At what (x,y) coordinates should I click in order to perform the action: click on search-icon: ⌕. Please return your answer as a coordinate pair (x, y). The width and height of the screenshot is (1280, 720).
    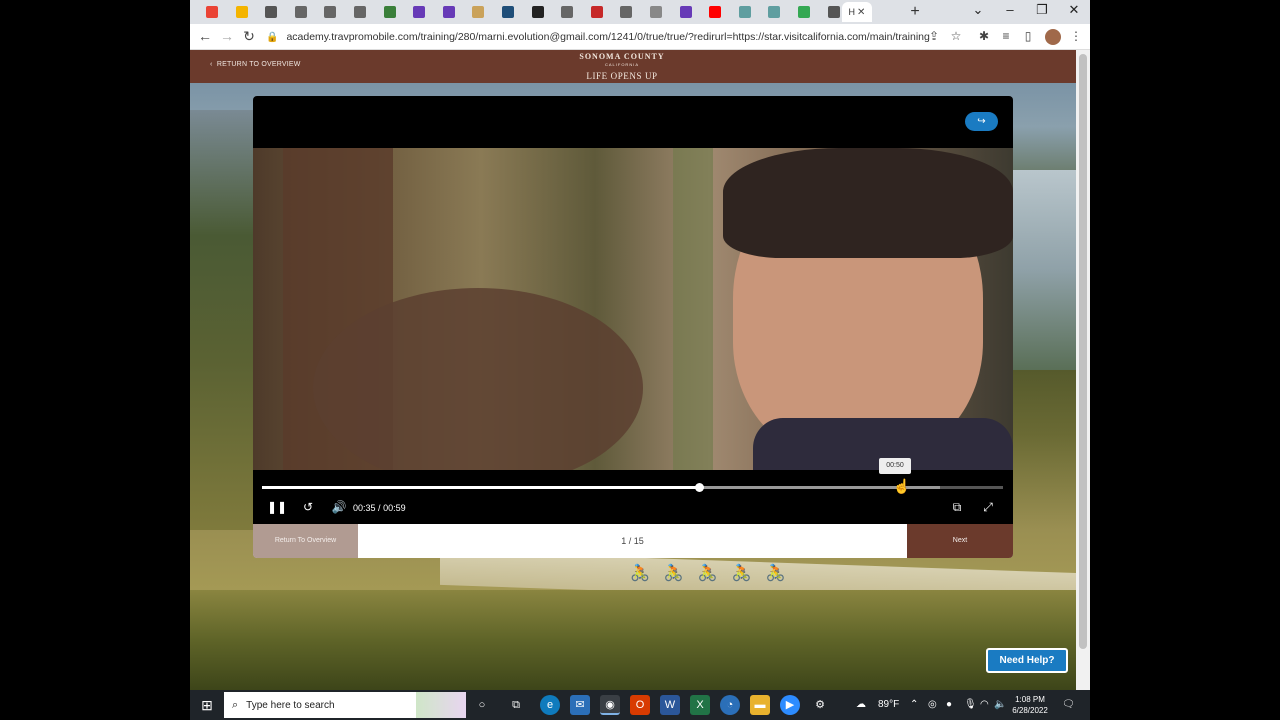
    Looking at the image, I should click on (235, 704).